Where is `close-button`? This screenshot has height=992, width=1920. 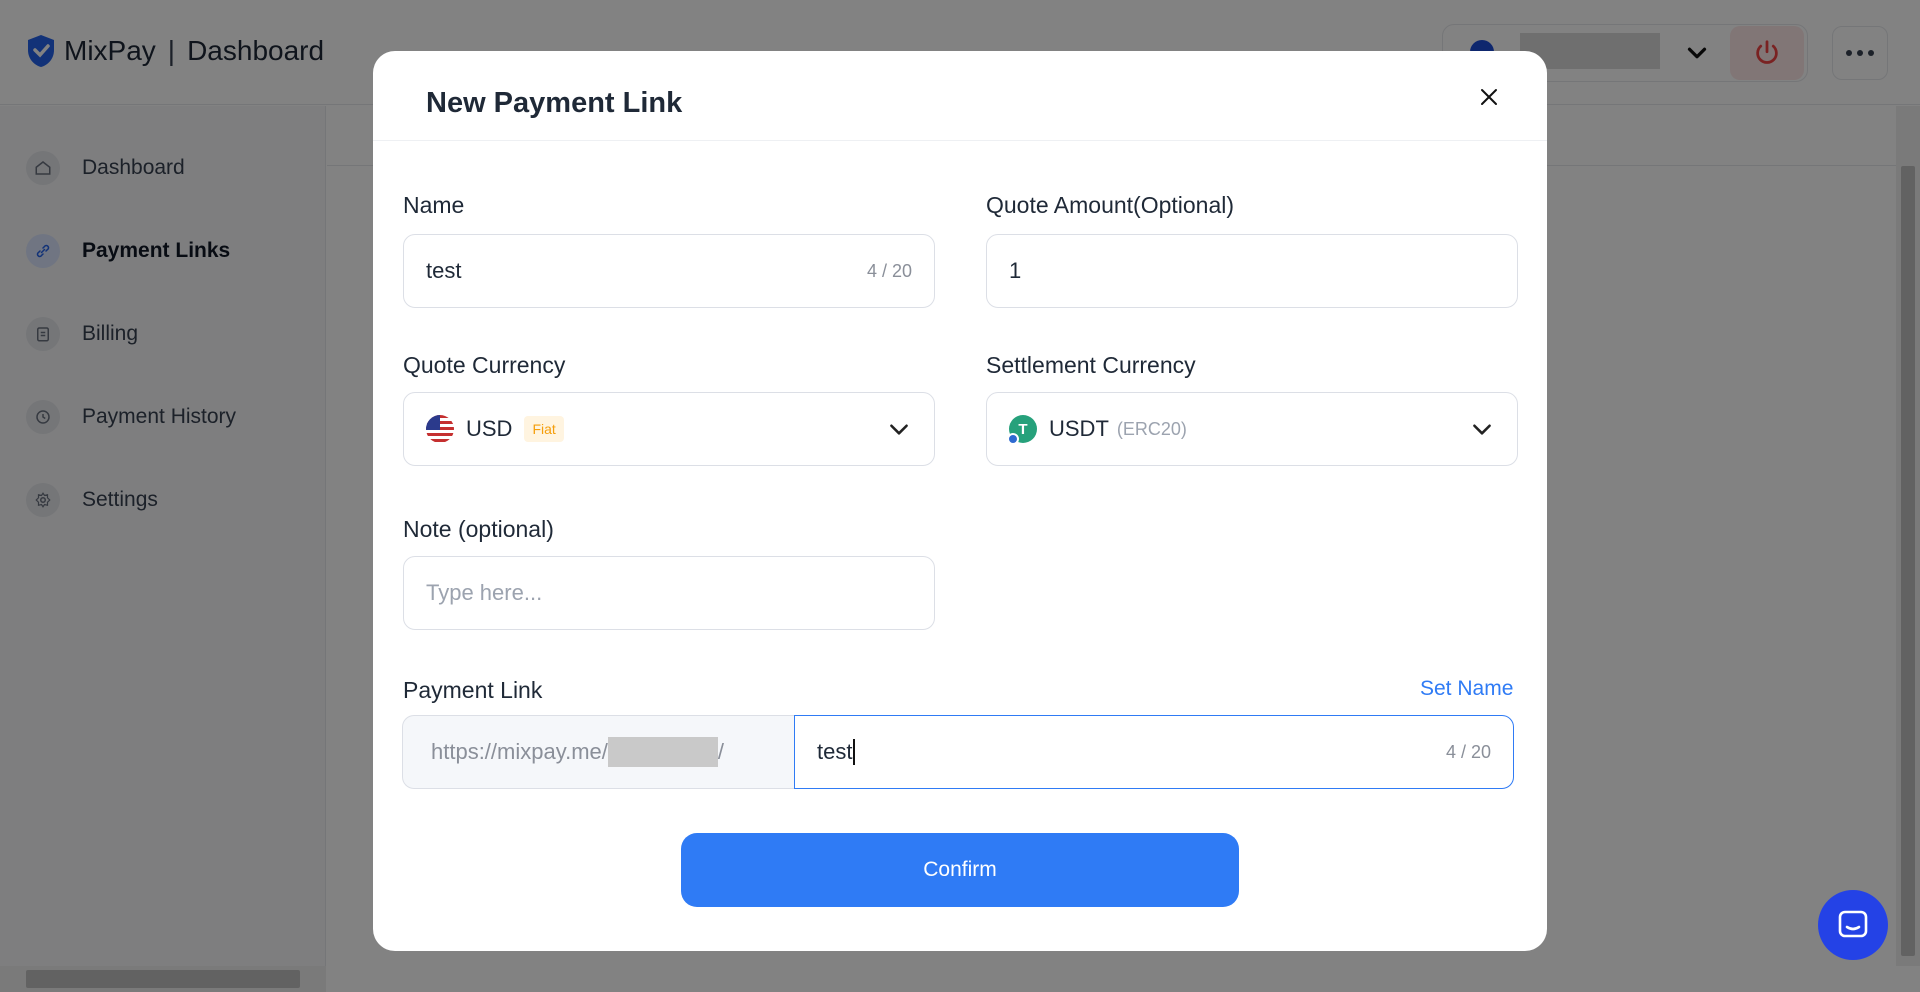 close-button is located at coordinates (1489, 97).